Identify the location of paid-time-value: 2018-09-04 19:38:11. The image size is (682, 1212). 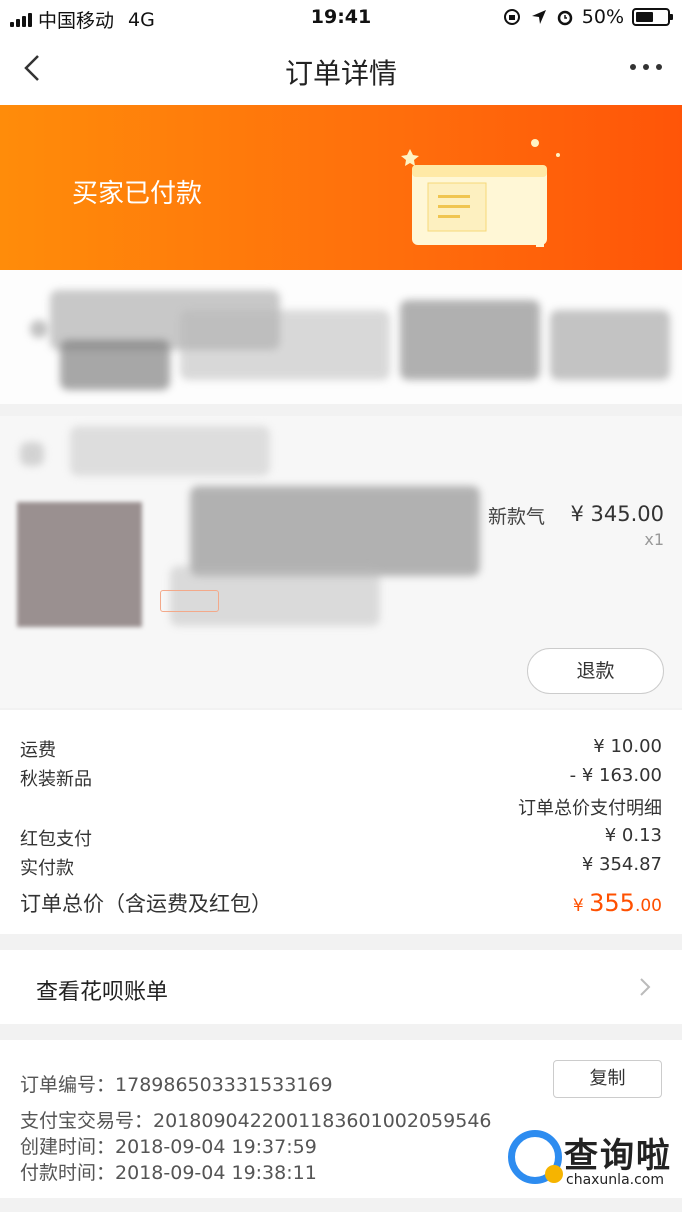
(216, 1173).